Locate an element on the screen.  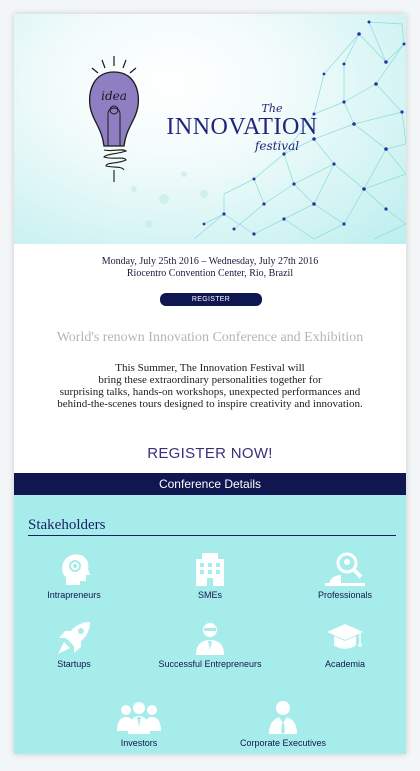
stakeholders-divider is located at coordinates (212, 535).